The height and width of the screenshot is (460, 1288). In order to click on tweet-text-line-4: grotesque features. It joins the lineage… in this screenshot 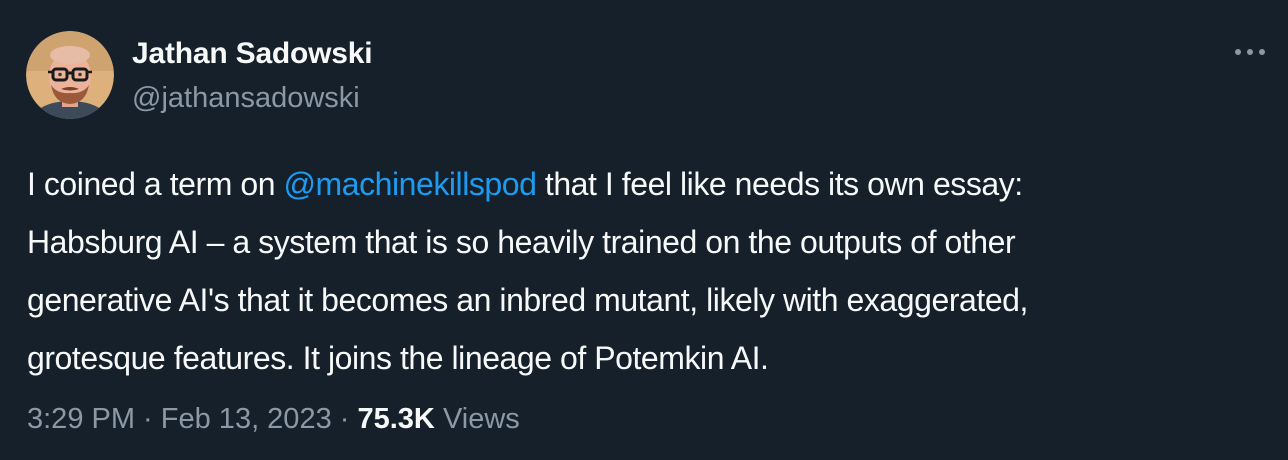, I will do `click(398, 358)`.